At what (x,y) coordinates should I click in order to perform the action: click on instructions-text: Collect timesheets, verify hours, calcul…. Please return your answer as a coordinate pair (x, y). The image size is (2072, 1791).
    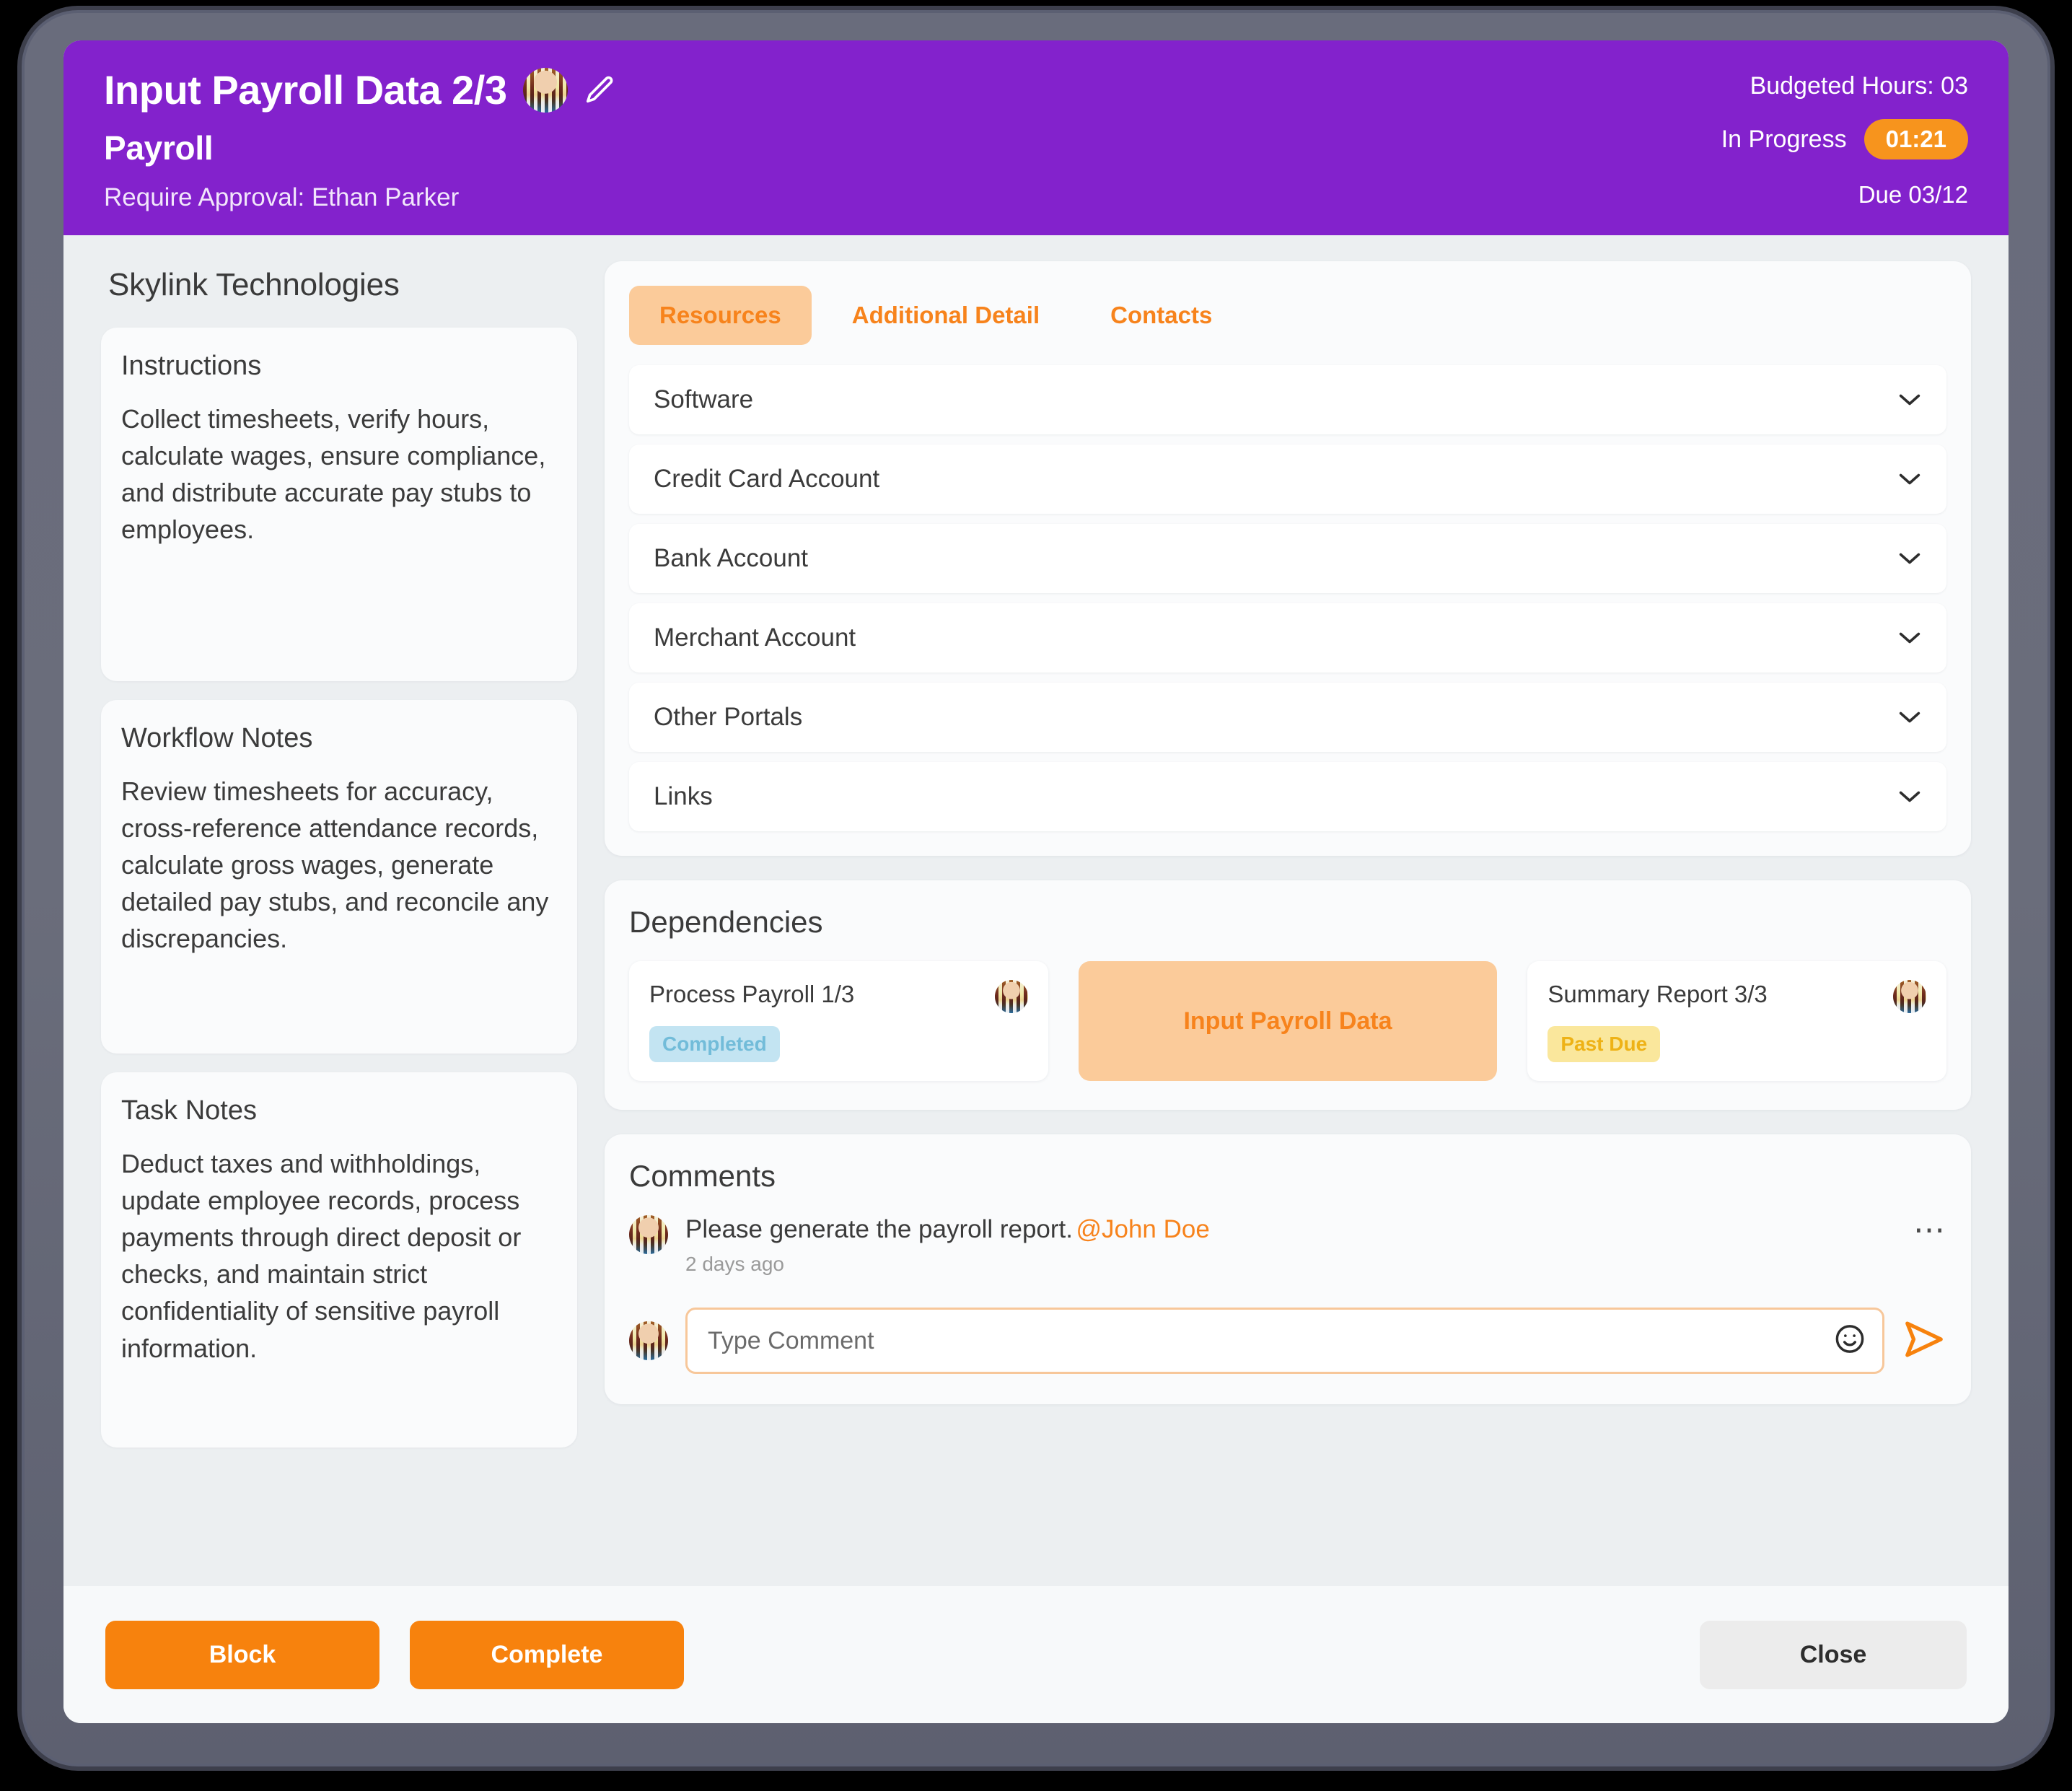
    Looking at the image, I should click on (333, 474).